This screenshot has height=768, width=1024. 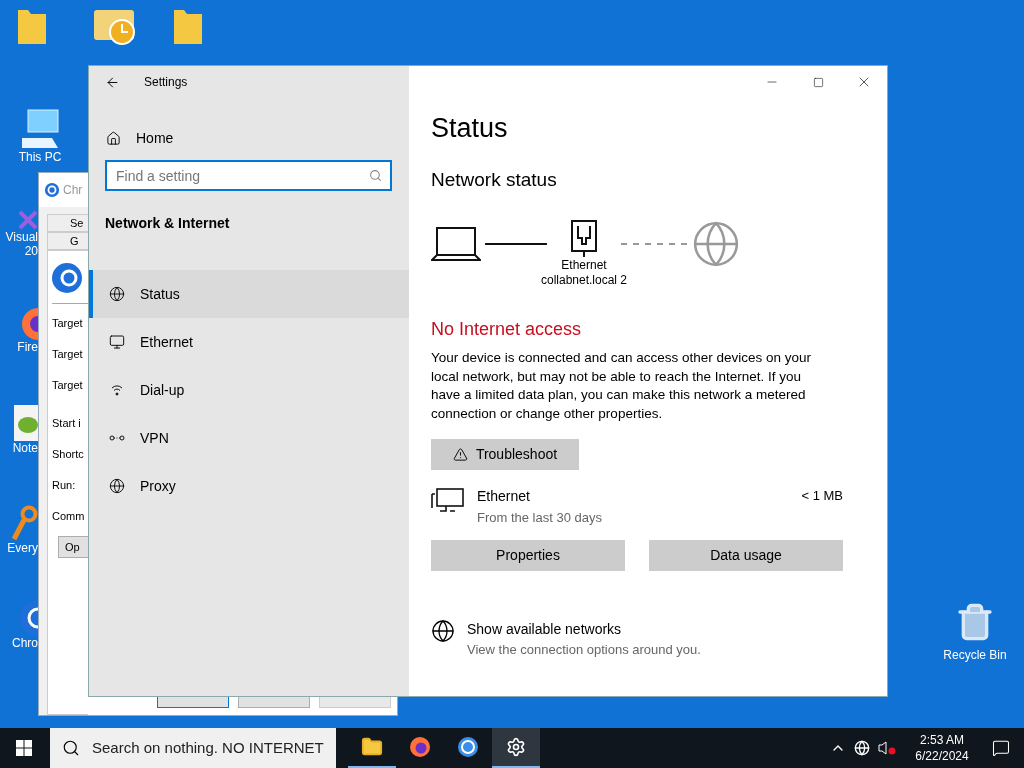 What do you see at coordinates (420, 747) in the screenshot?
I see `fox-globe-icon` at bounding box center [420, 747].